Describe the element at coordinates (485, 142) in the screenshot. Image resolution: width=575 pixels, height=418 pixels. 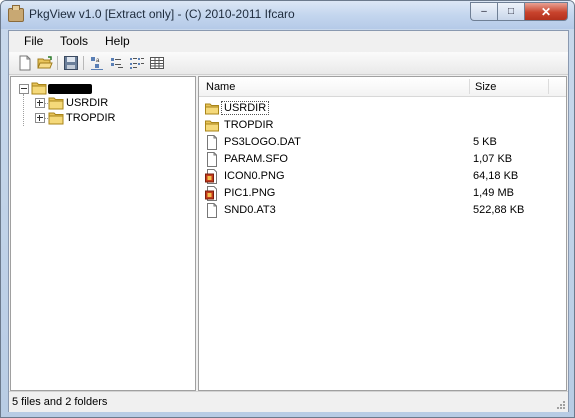
I see `file-size: 5 KB` at that location.